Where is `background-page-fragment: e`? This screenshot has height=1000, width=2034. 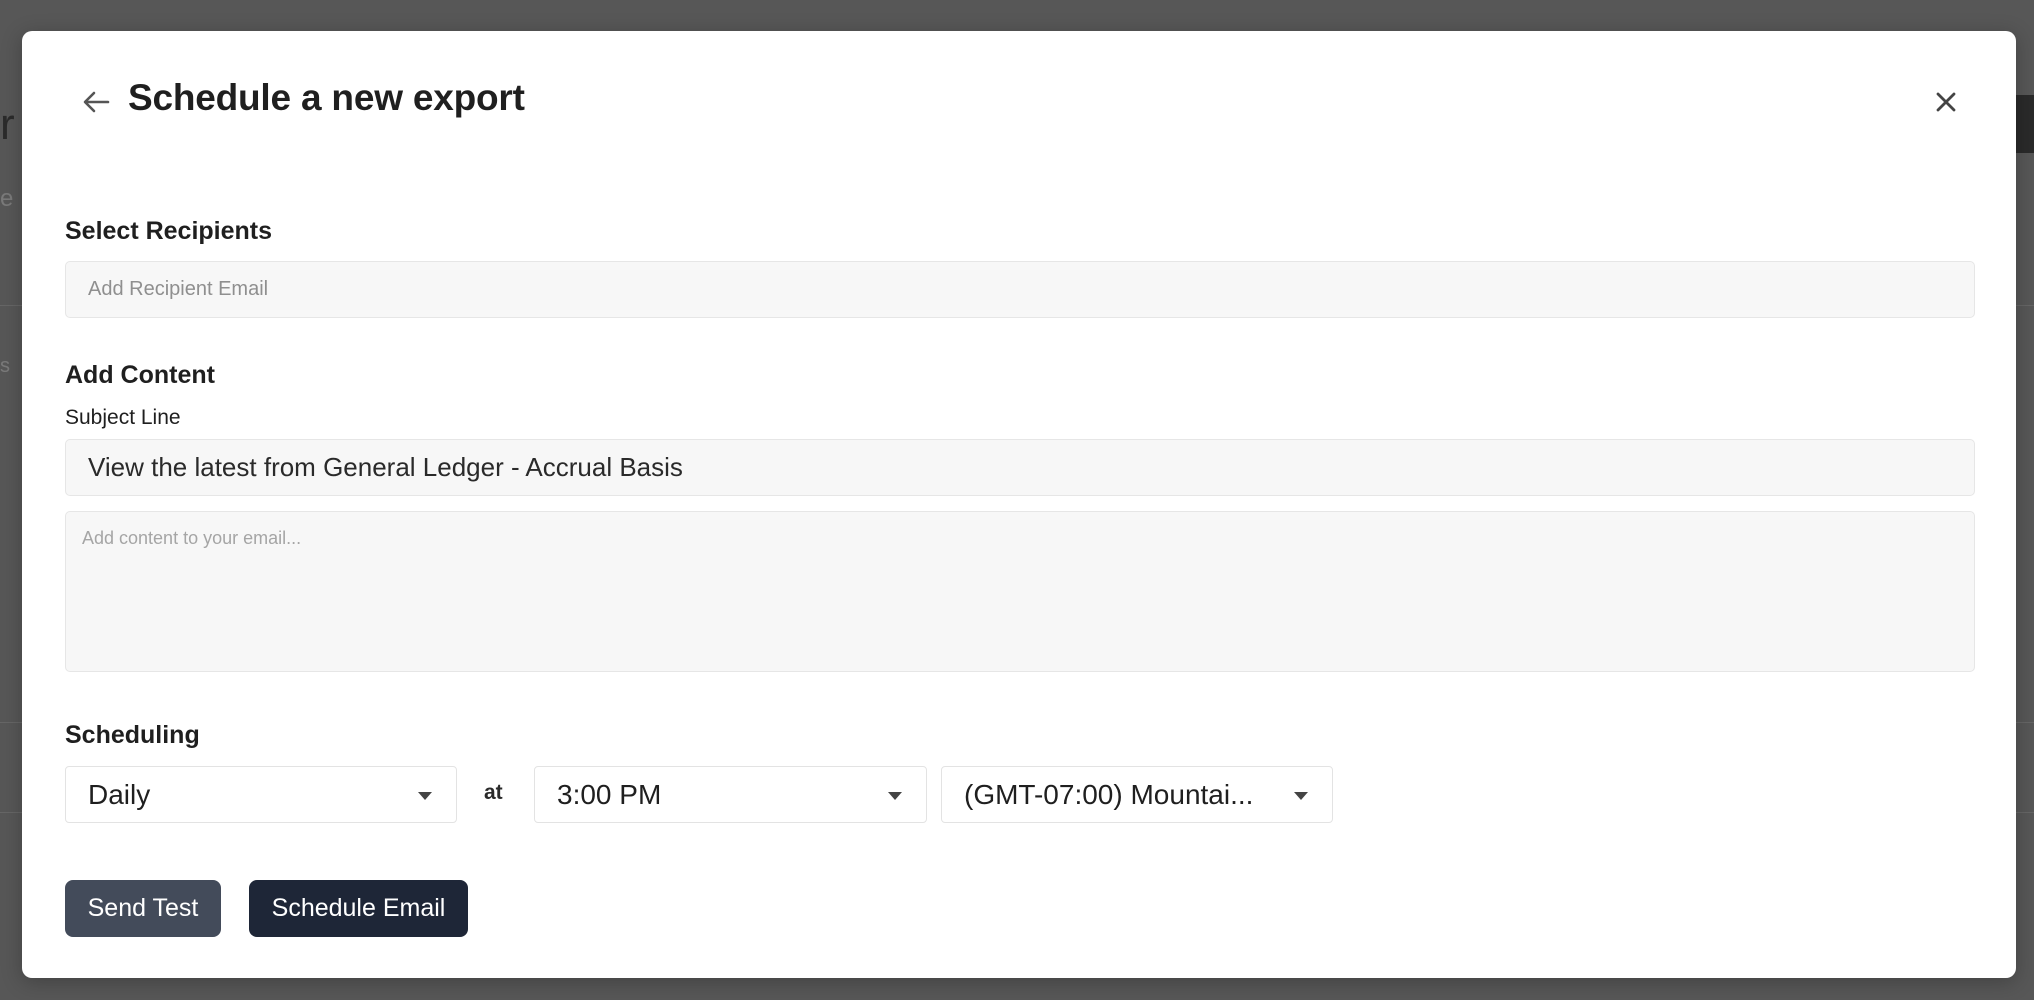
background-page-fragment: e is located at coordinates (7, 198).